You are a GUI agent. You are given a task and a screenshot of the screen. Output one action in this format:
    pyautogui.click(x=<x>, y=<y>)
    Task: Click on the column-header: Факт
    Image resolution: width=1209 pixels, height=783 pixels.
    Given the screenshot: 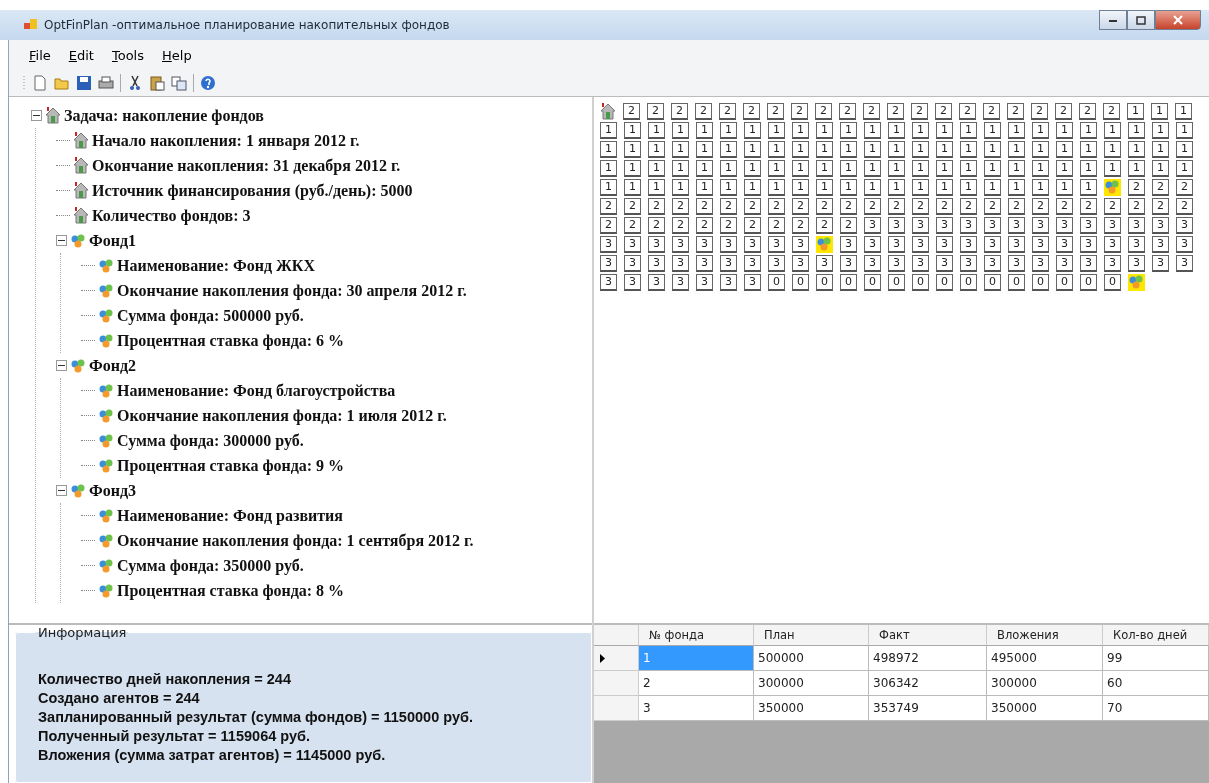 What is the action you would take?
    pyautogui.click(x=928, y=635)
    